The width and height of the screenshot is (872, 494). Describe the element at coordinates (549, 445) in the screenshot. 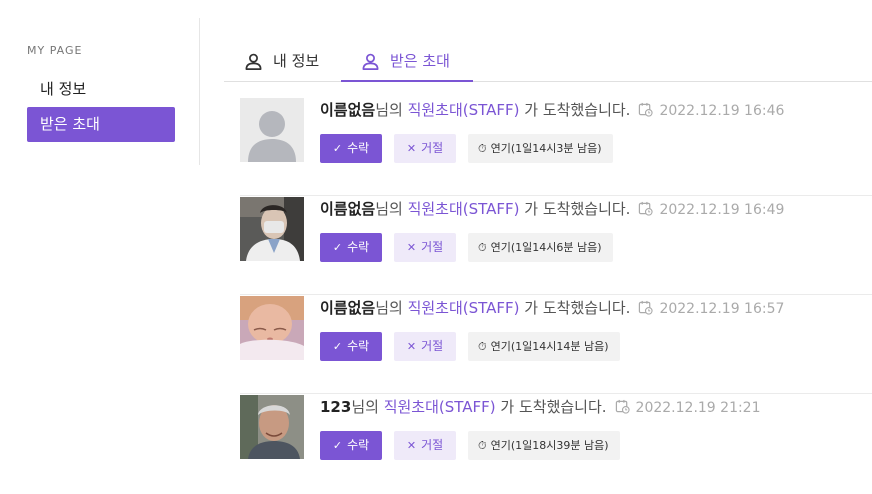

I see `postpone-label: 연기(1일18시39분 남음)` at that location.